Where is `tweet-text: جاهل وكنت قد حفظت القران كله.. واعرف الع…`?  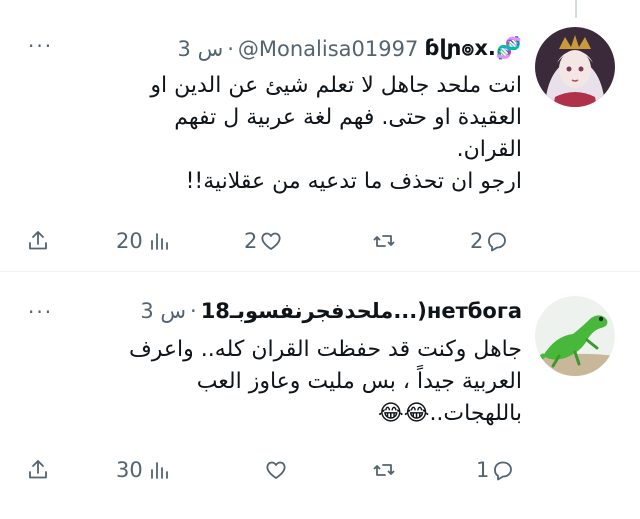 tweet-text: جاهل وكنت قد حفظت القران كله.. واعرف الع… is located at coordinates (277, 382).